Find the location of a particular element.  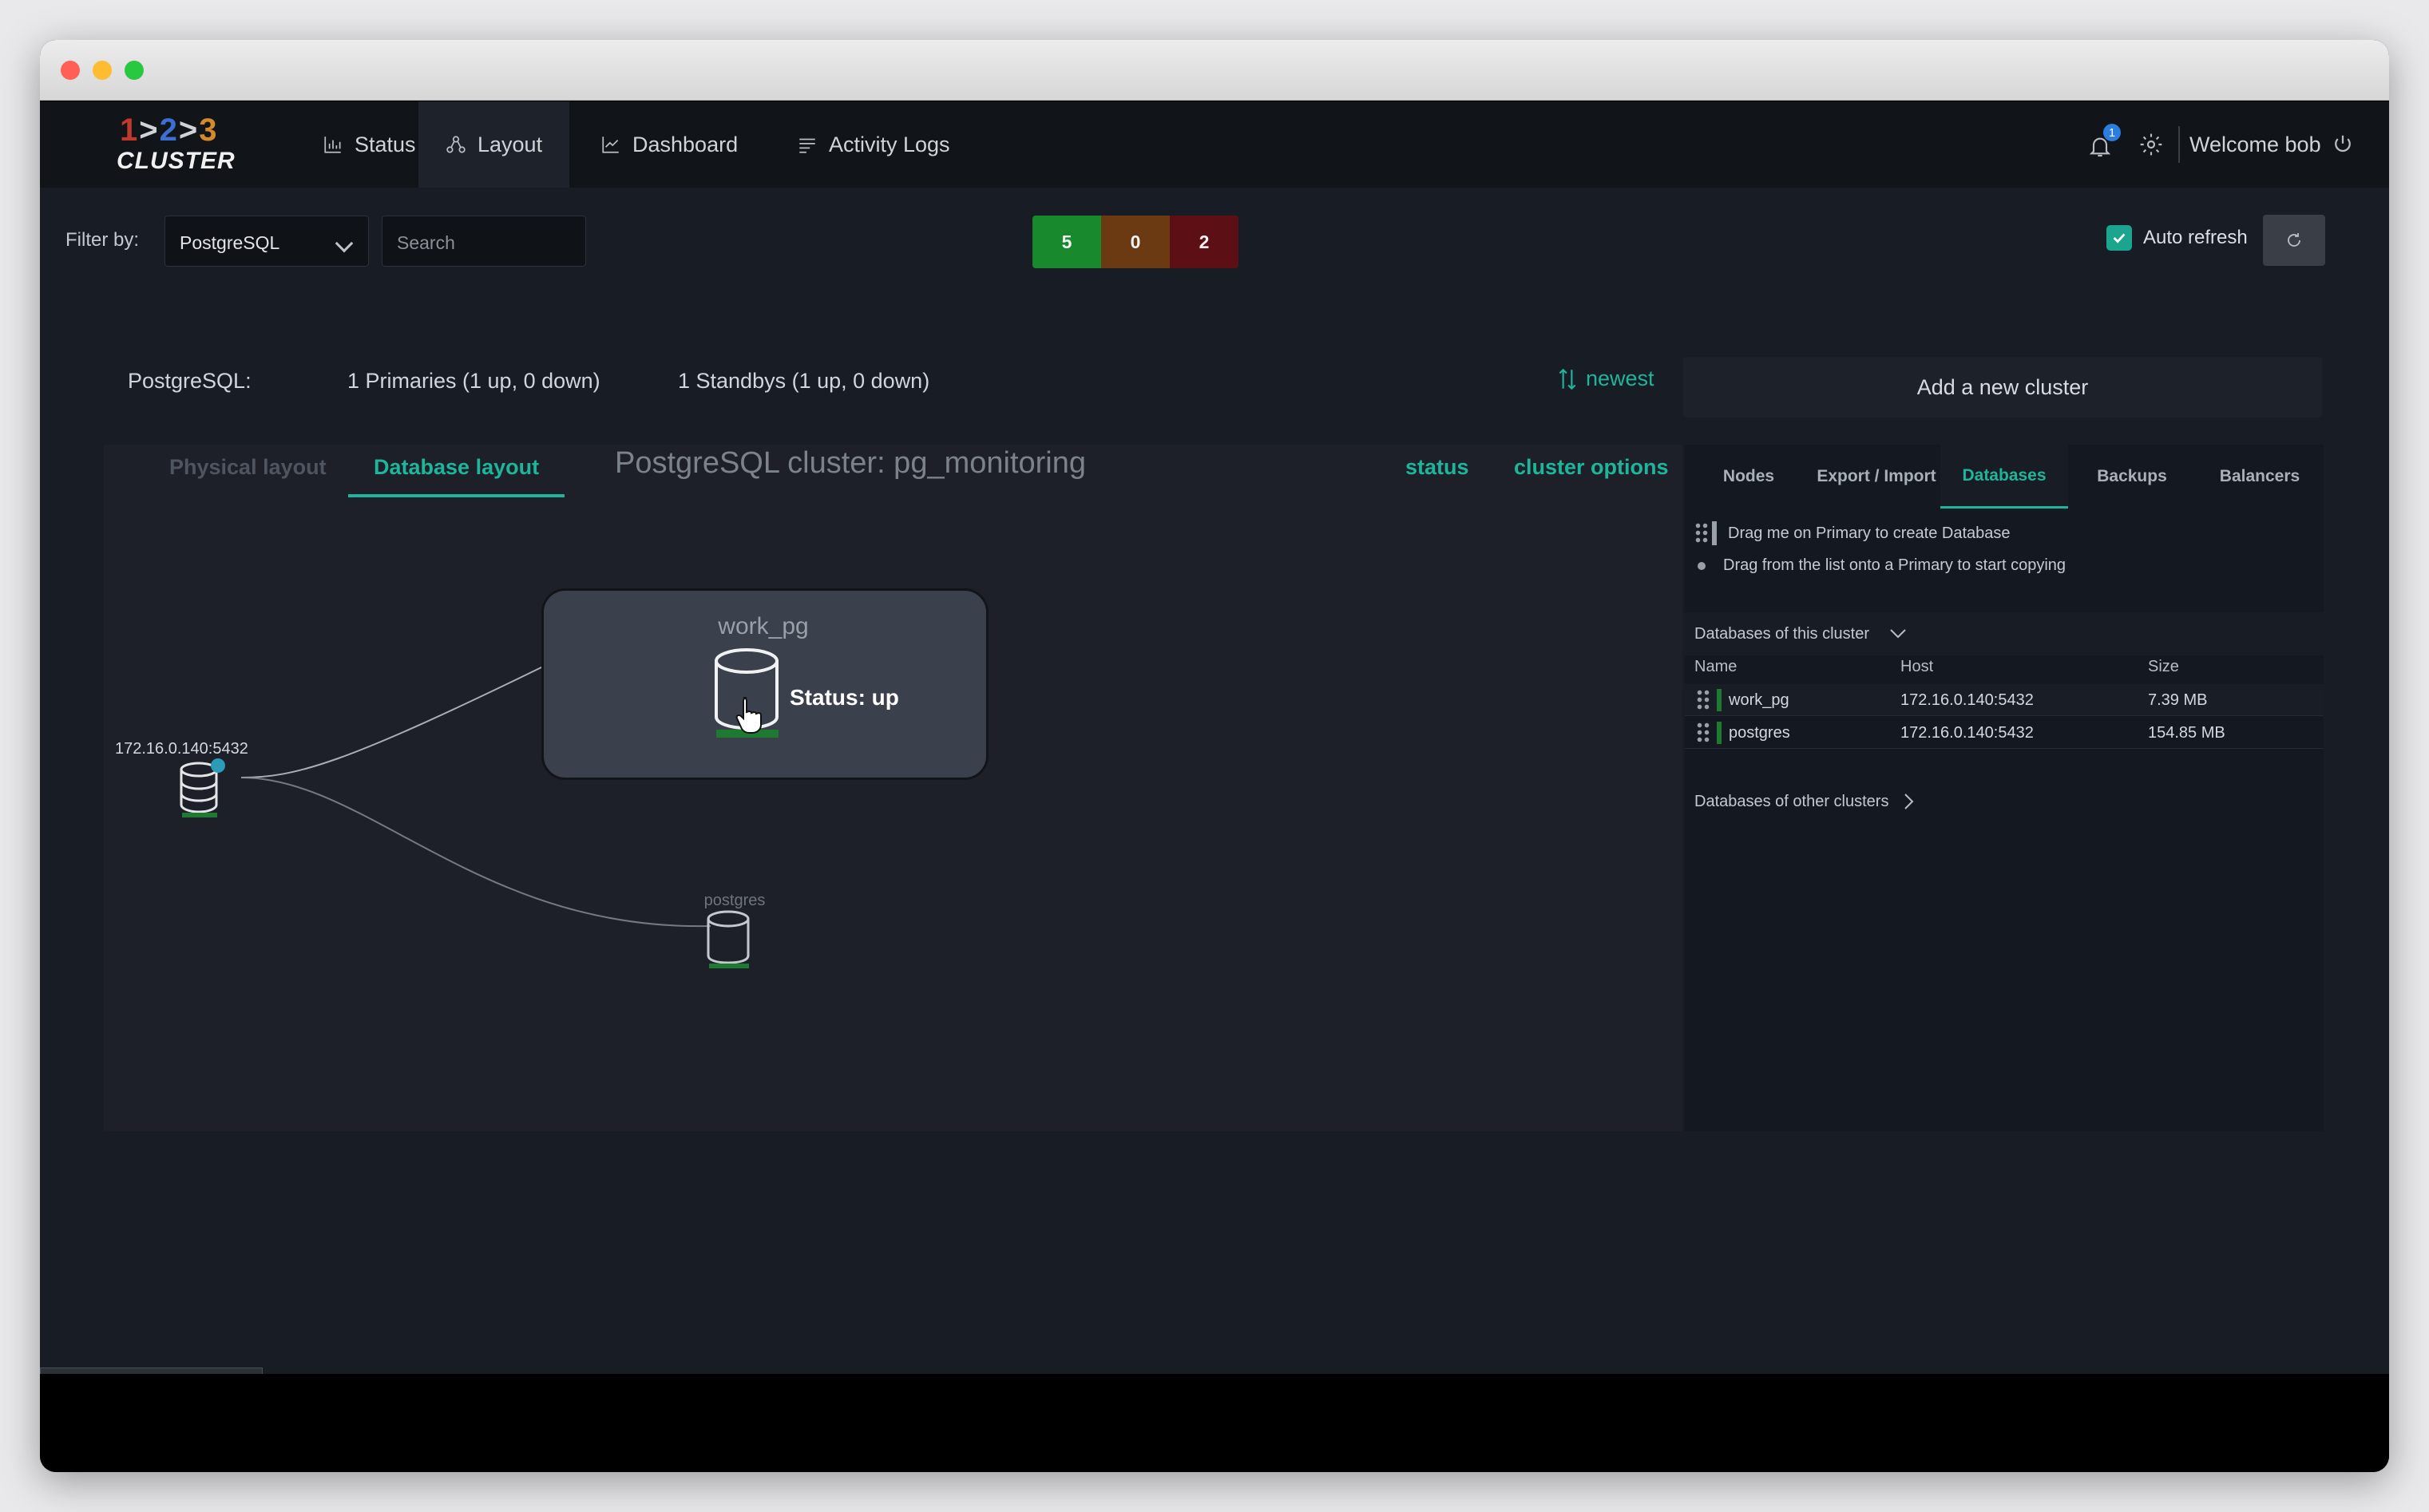

status-link: status is located at coordinates (1437, 467).